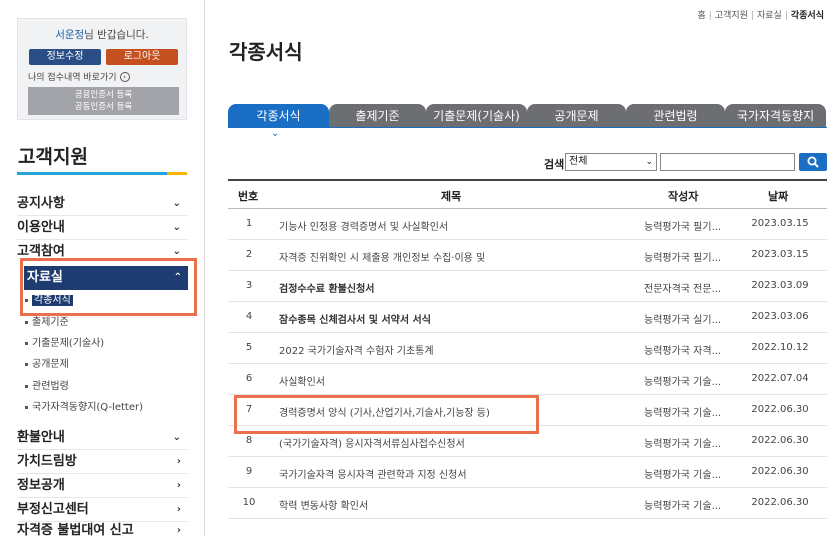 The image size is (834, 536). What do you see at coordinates (769, 16) in the screenshot?
I see `breadcrumb-level2: 자료실` at bounding box center [769, 16].